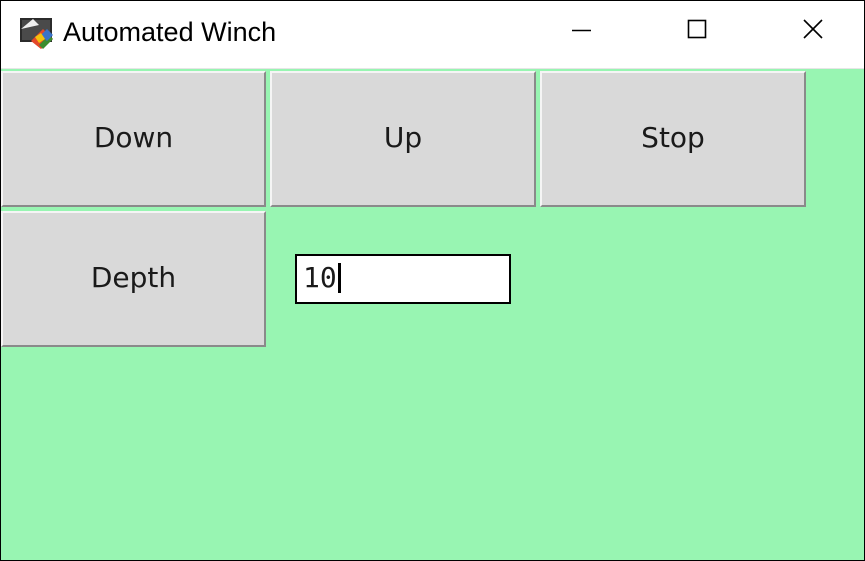  What do you see at coordinates (432, 35) in the screenshot?
I see `title-bar: Automated Winch` at bounding box center [432, 35].